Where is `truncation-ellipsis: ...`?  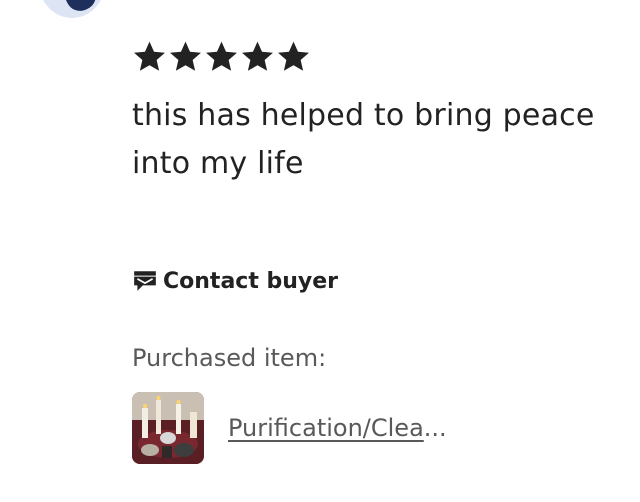 truncation-ellipsis: ... is located at coordinates (435, 428).